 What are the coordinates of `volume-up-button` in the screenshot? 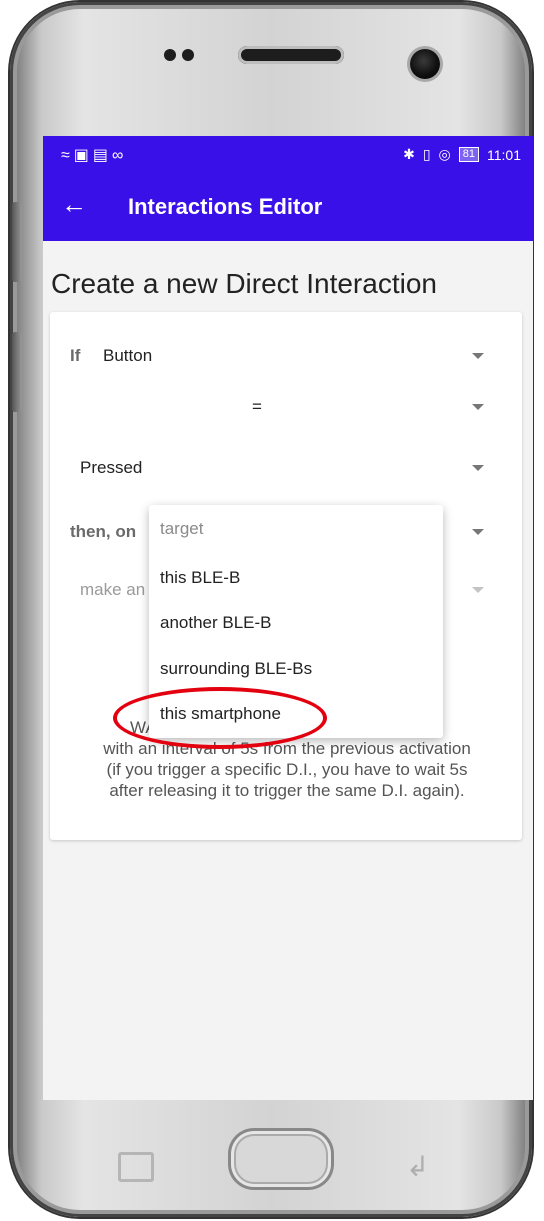 It's located at (17, 242).